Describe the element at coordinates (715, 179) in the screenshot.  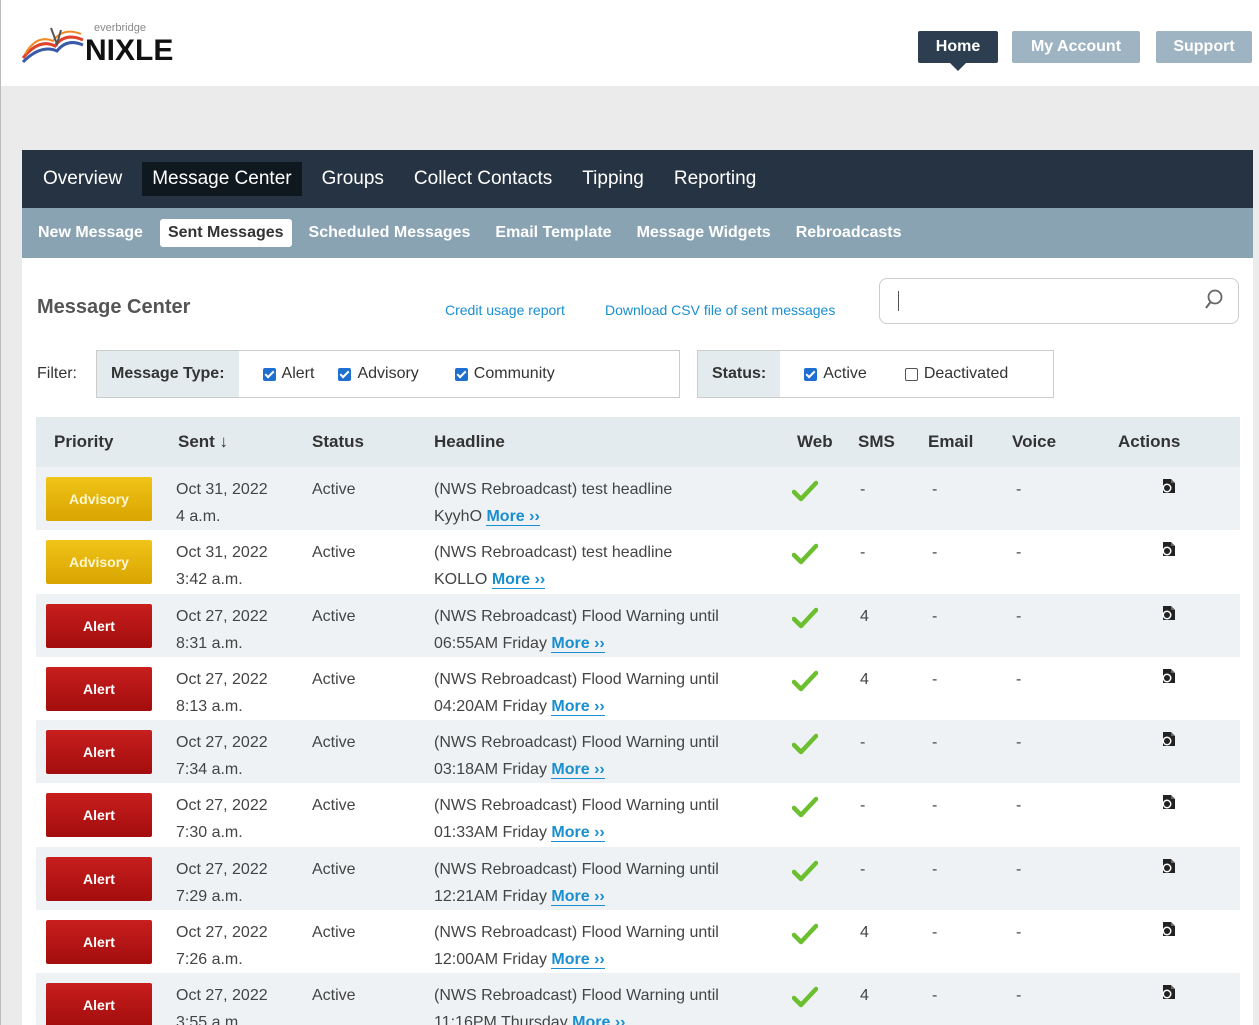
I see `tab-reporting: Reporting` at that location.